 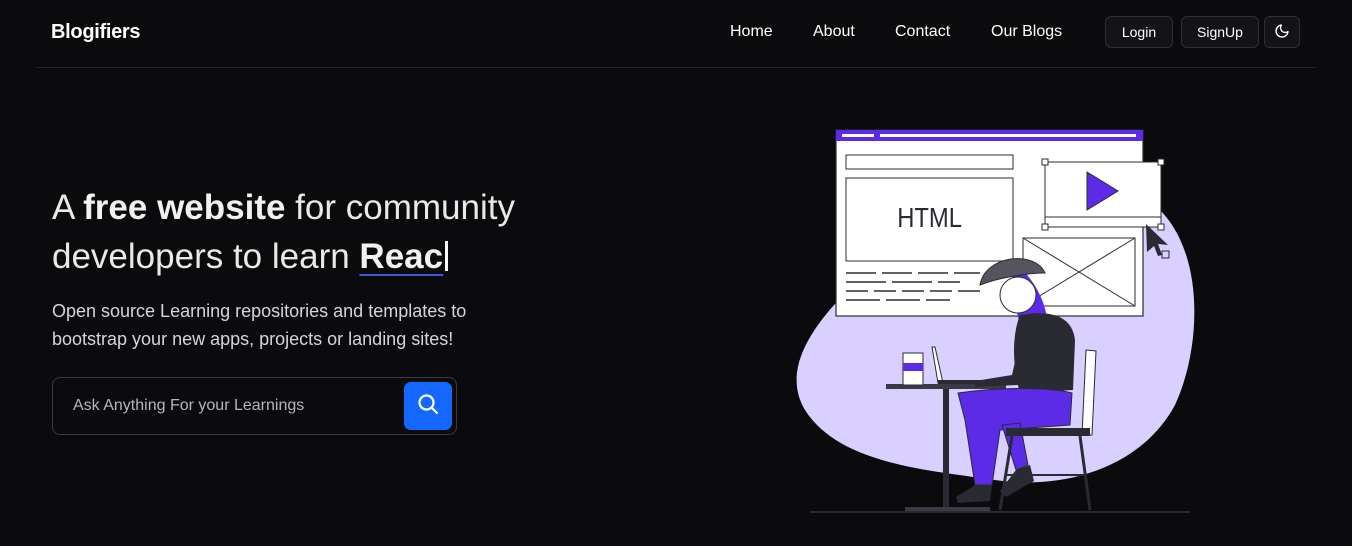 I want to click on search-bar, so click(x=254, y=406).